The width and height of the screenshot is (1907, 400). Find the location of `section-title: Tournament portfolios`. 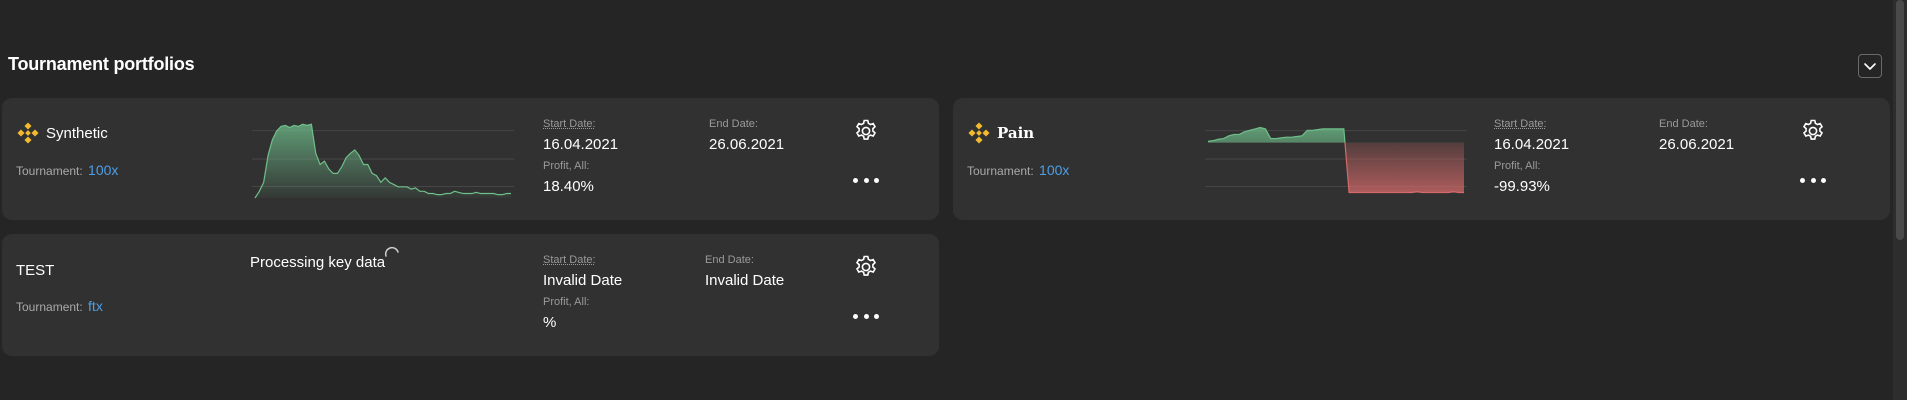

section-title: Tournament portfolios is located at coordinates (101, 64).